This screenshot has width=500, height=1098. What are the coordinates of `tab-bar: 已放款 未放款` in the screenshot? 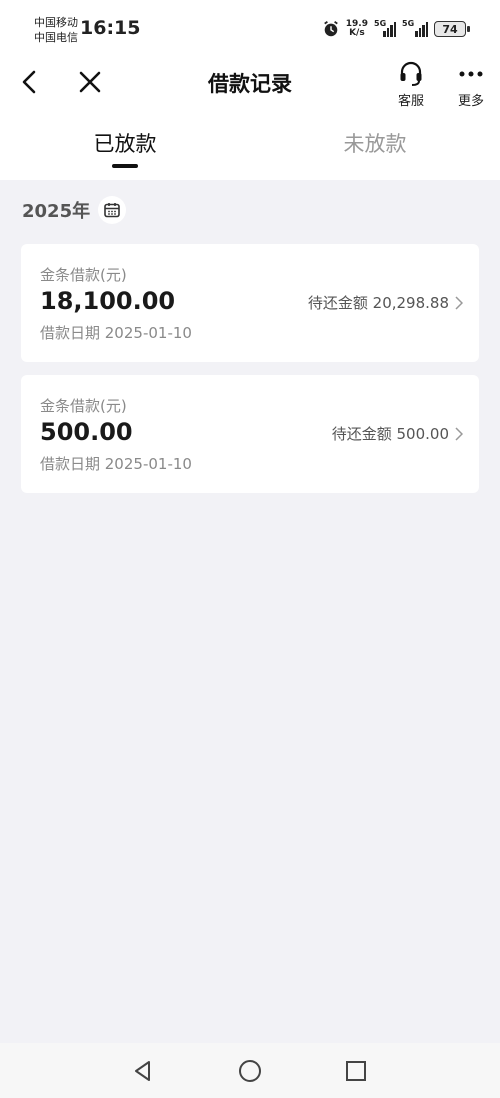 It's located at (250, 146).